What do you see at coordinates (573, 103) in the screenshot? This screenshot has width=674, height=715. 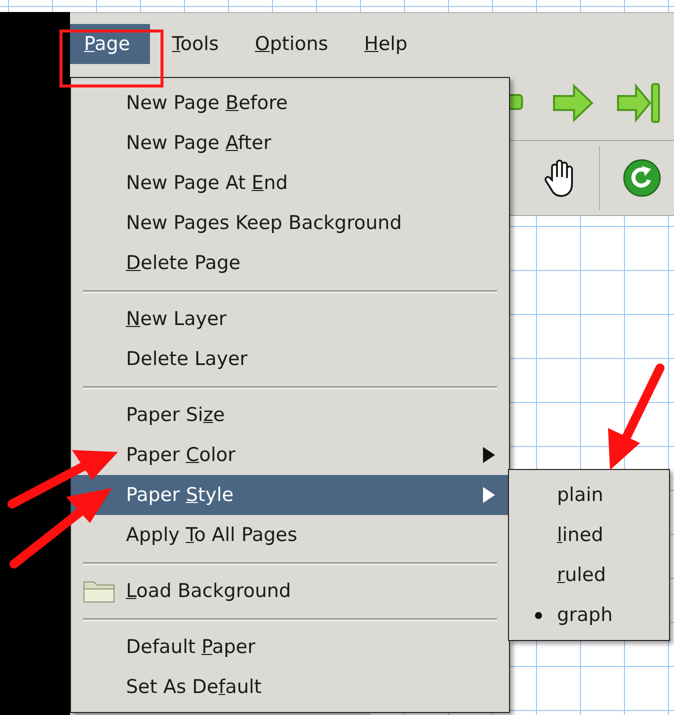 I see `right-arrow-icon` at bounding box center [573, 103].